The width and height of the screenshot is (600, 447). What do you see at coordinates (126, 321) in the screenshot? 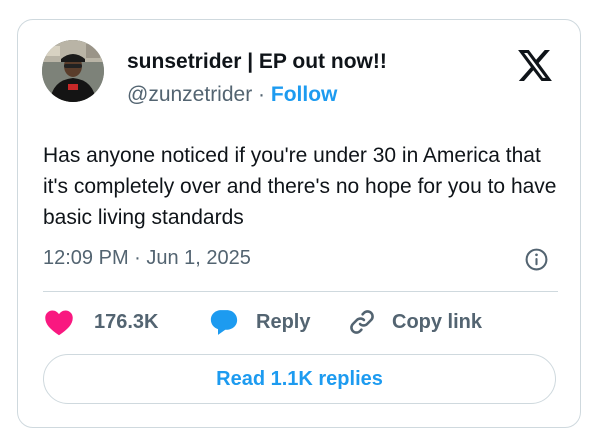
I see `like-count: 176.3K` at bounding box center [126, 321].